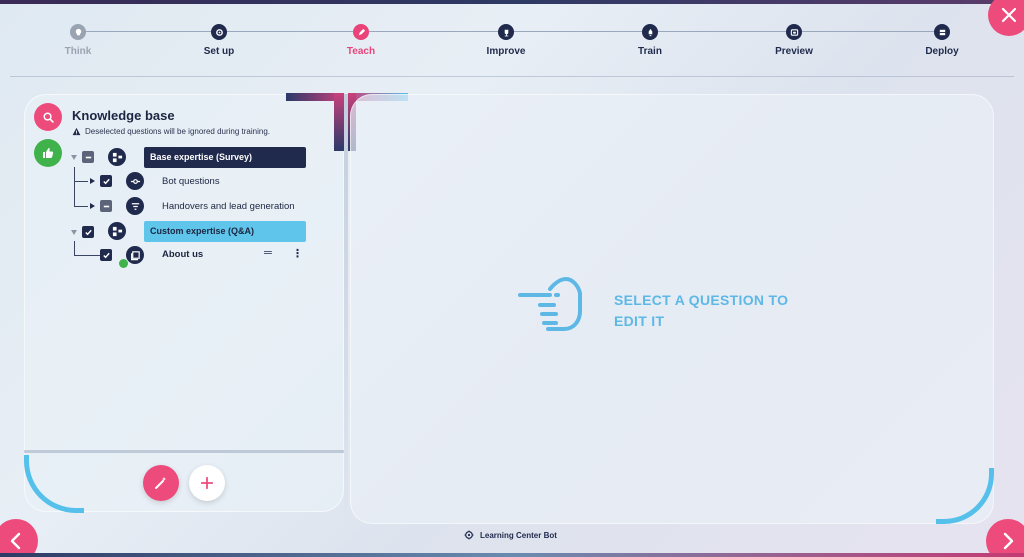  I want to click on step-label: Deploy, so click(942, 51).